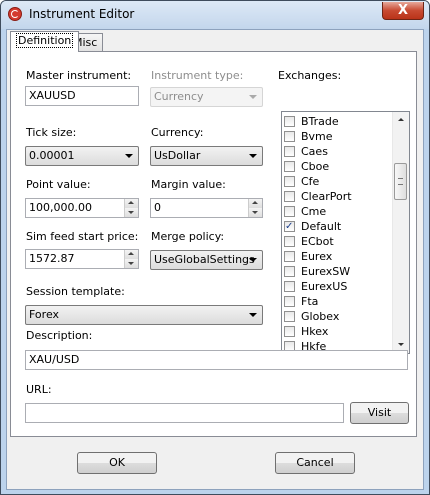 The image size is (430, 495). What do you see at coordinates (339, 181) in the screenshot?
I see `exchange-item-cfe: Cfe` at bounding box center [339, 181].